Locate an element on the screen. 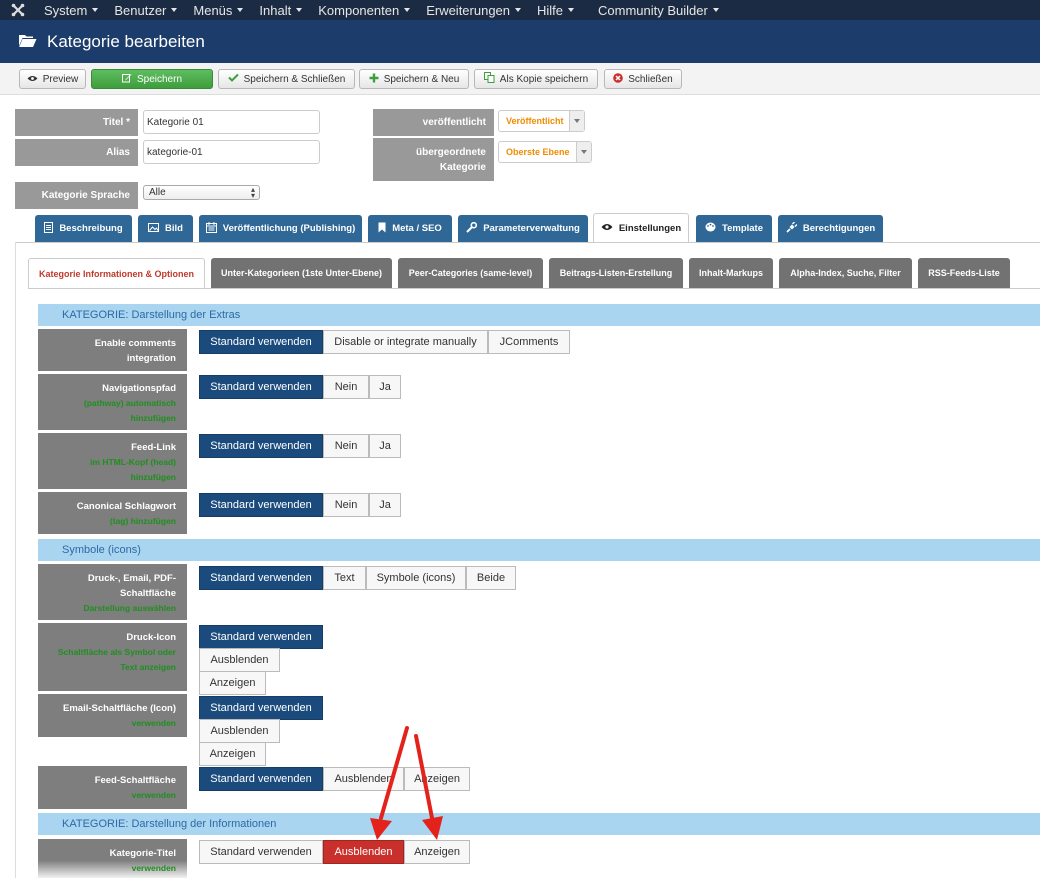 The width and height of the screenshot is (1040, 878). param-sublabel: verwenden is located at coordinates (153, 795).